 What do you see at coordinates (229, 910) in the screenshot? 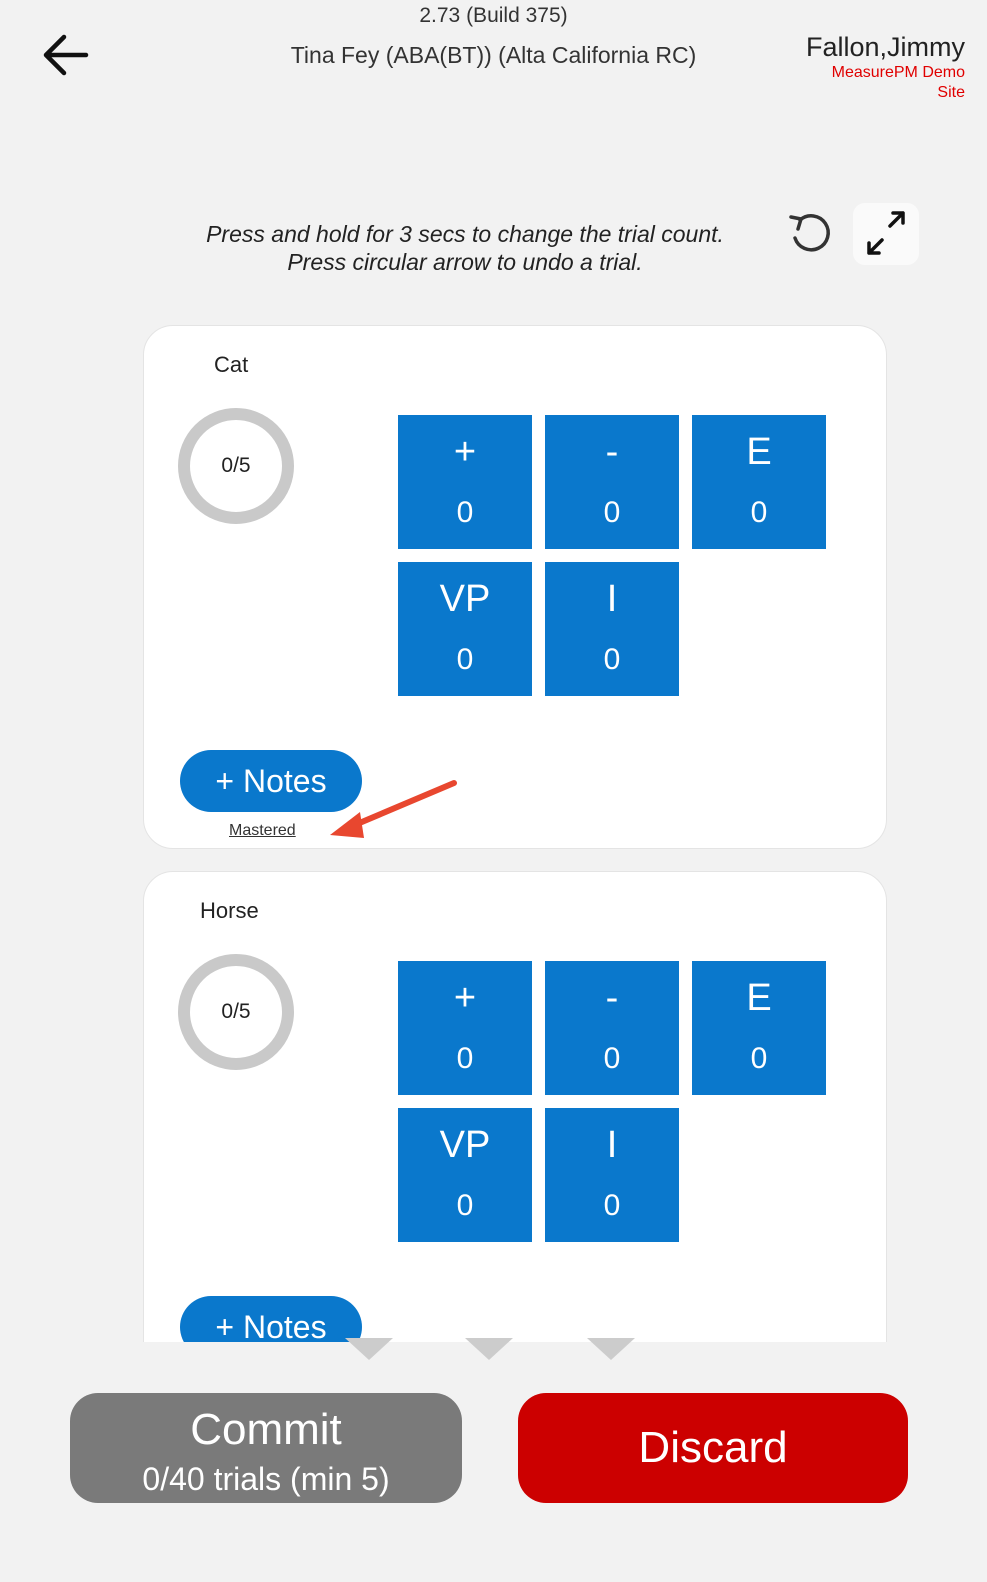
I see `target-name: Horse` at bounding box center [229, 910].